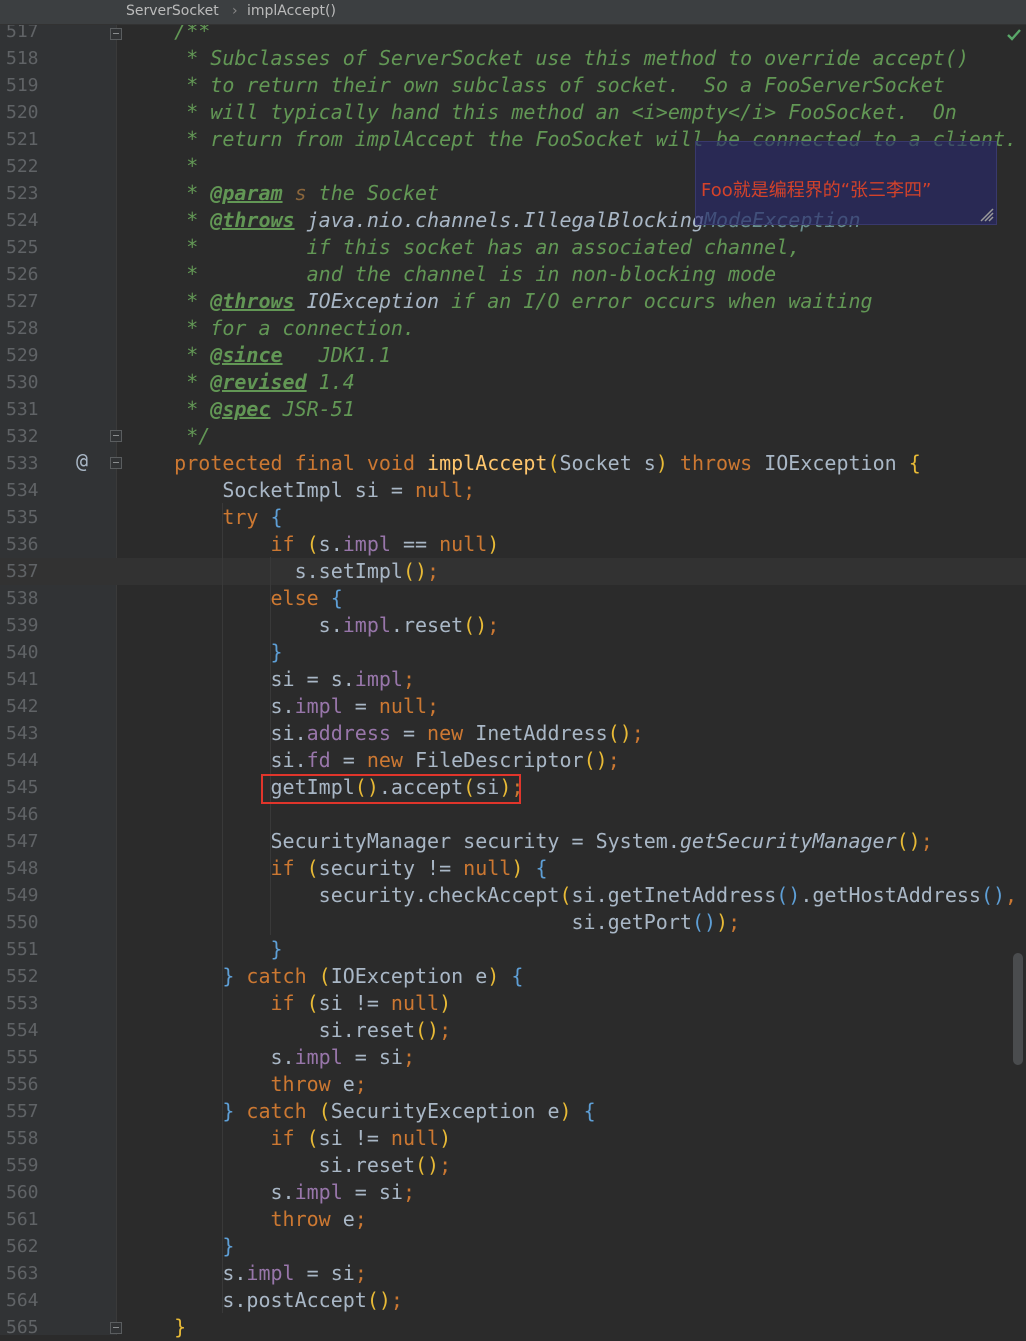  Describe the element at coordinates (513, 1138) in the screenshot. I see `code-line: 558 if (si != null)` at that location.